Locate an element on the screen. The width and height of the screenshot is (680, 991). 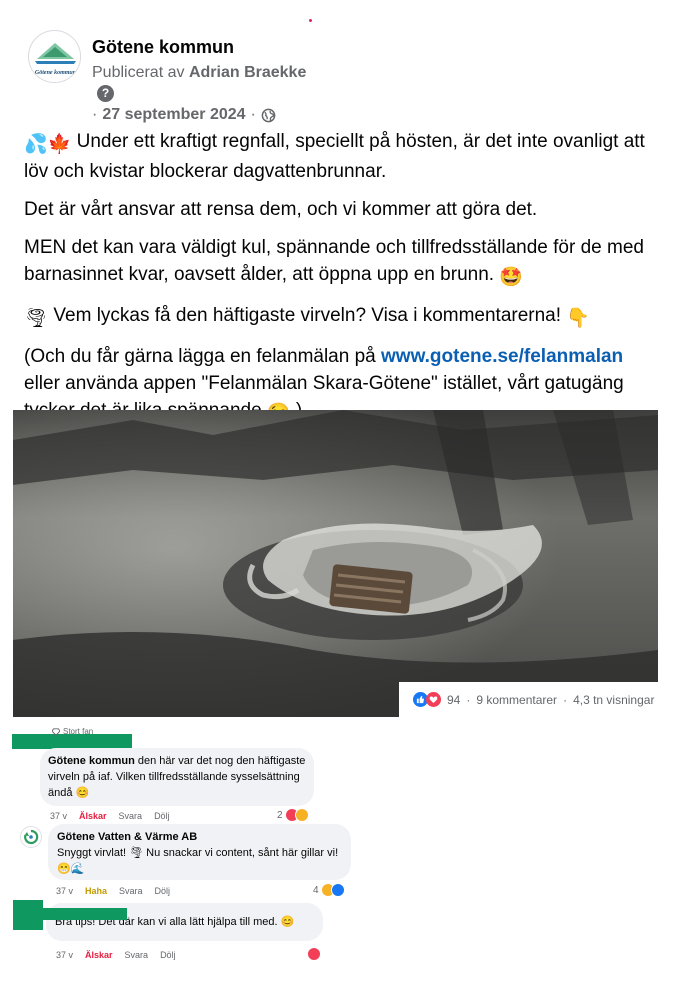
help-icon: ? is located at coordinates (105, 93).